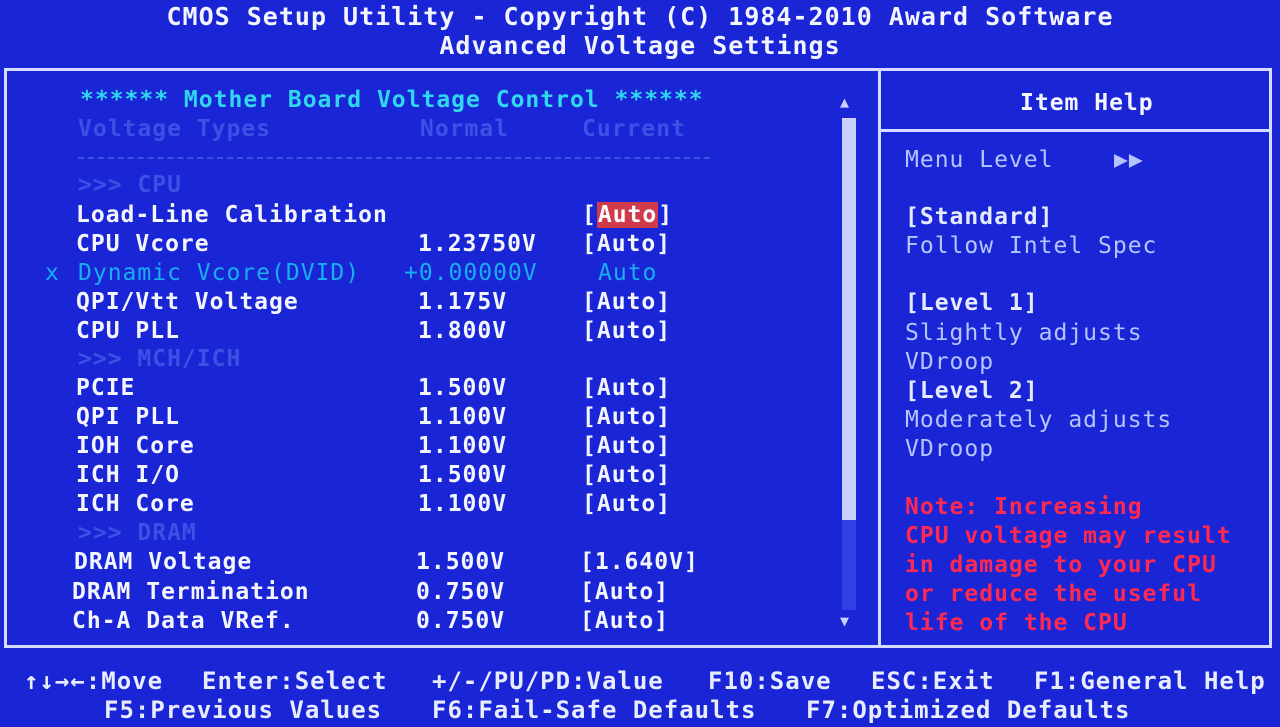  I want to click on selected-value: Auto, so click(627, 215).